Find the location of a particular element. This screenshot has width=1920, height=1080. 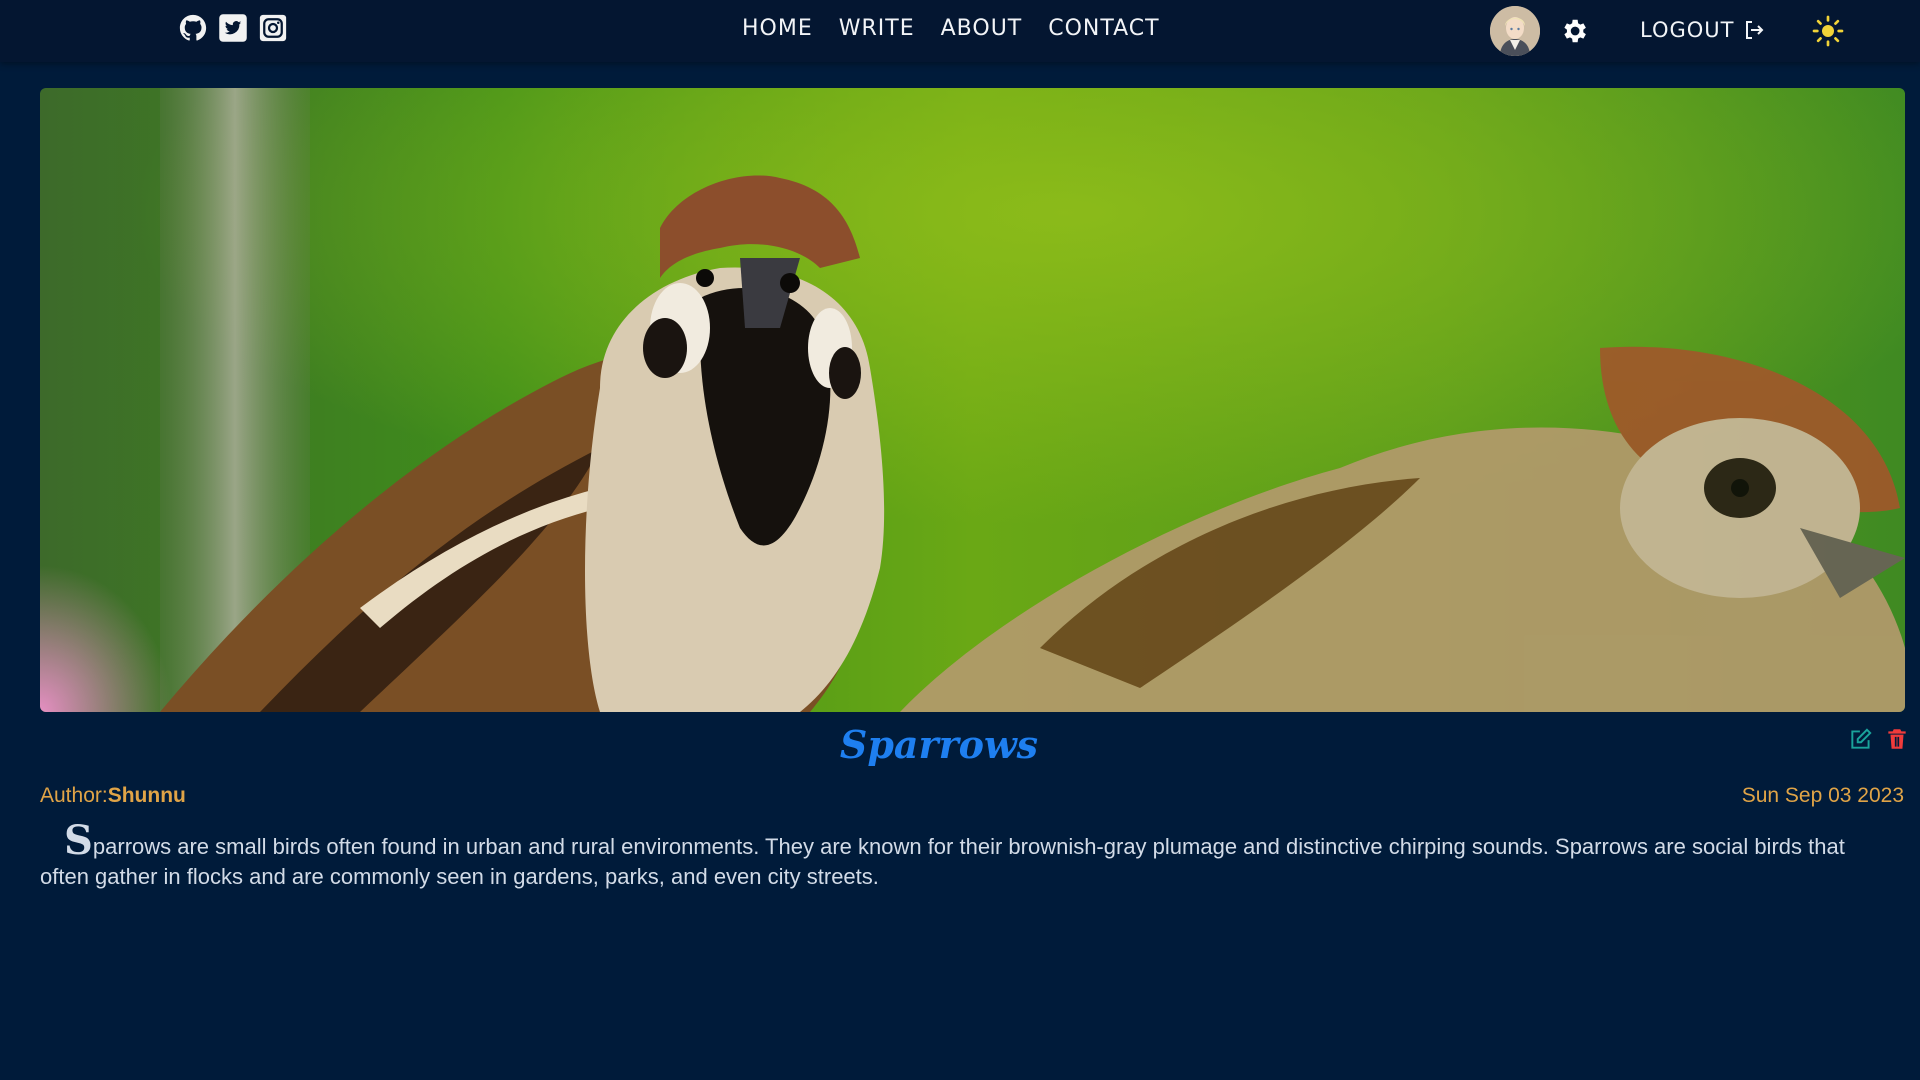

nav-write: WRITE is located at coordinates (877, 28).